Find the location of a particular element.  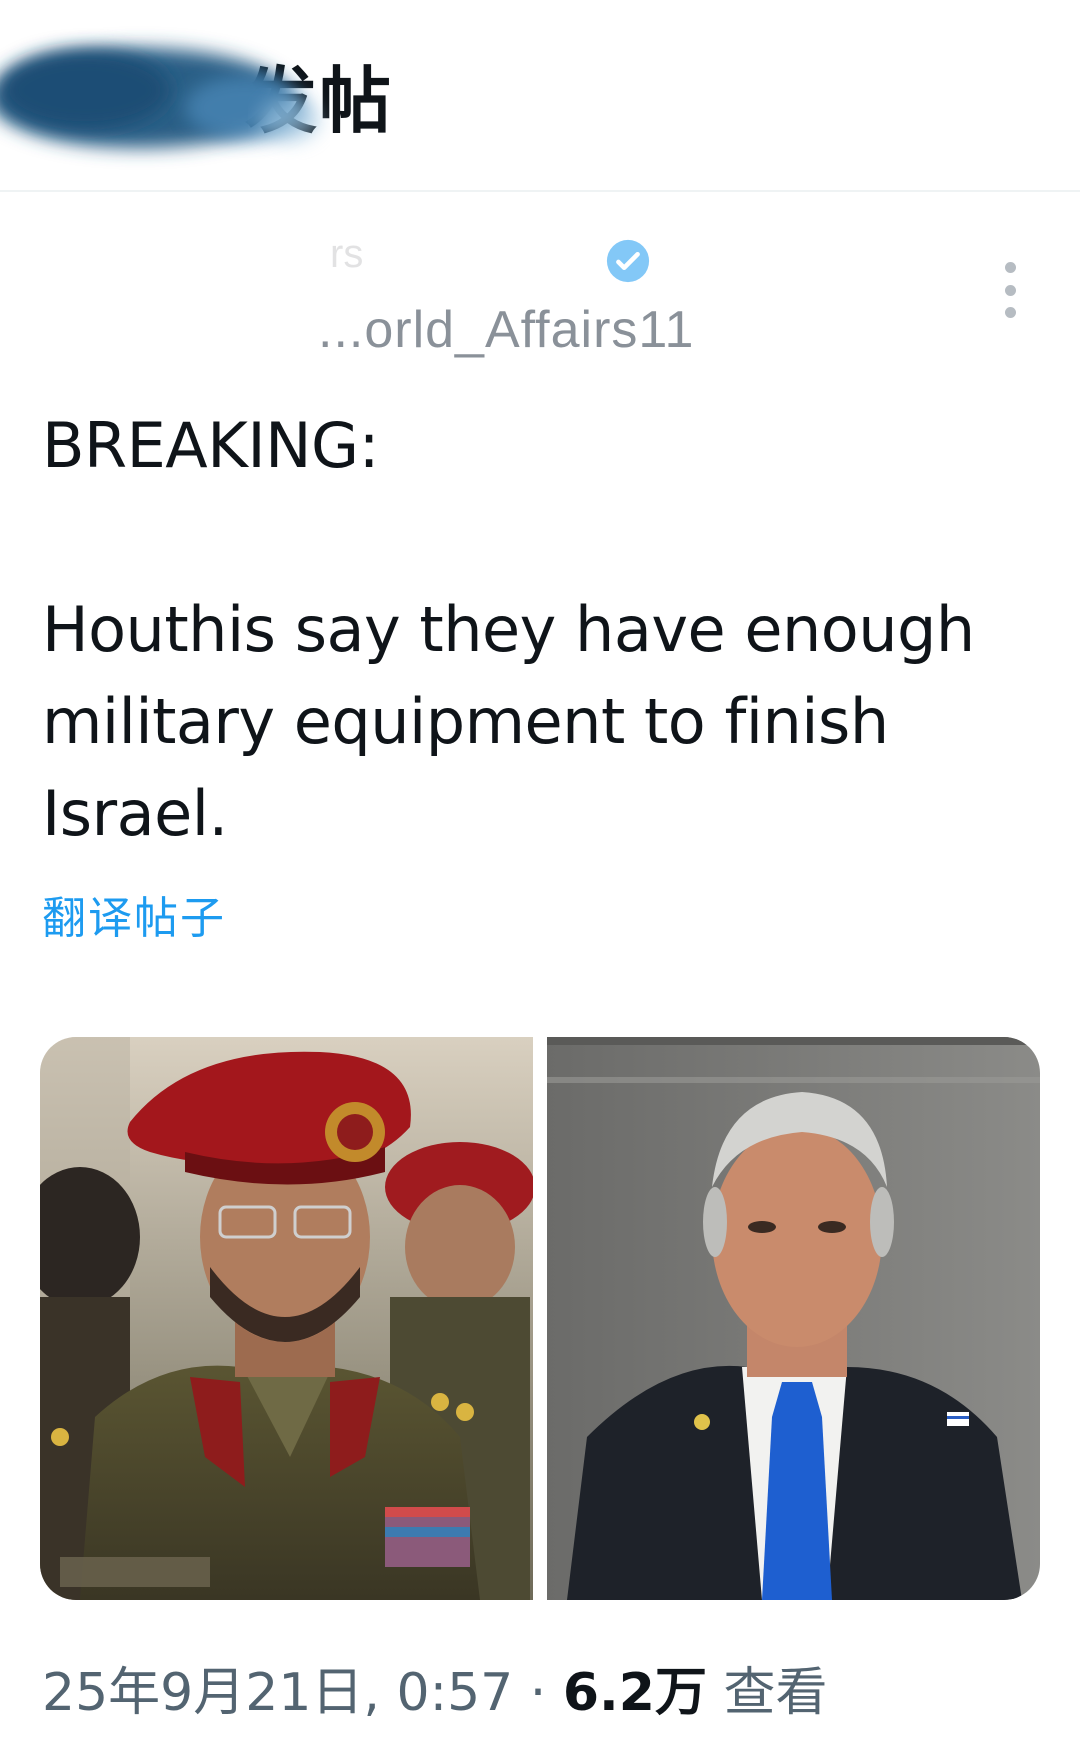

avatar is located at coordinates (165, 95).